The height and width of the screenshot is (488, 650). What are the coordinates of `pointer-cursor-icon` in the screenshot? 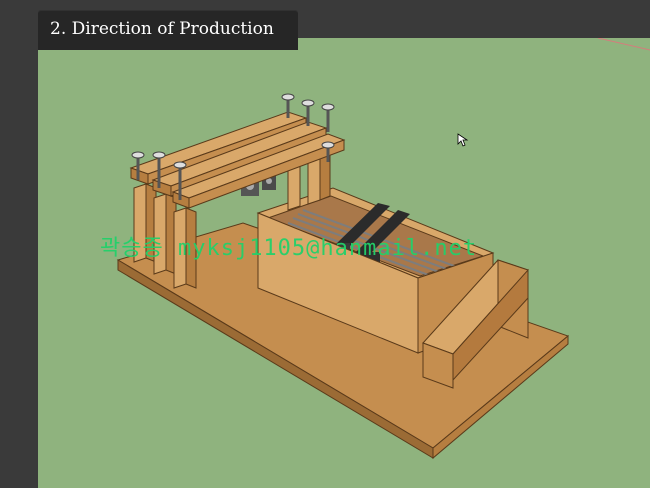 It's located at (463, 140).